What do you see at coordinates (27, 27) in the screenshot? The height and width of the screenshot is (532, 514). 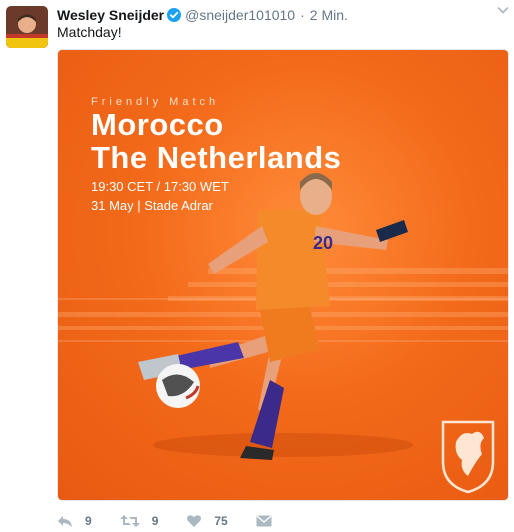 I see `avatar` at bounding box center [27, 27].